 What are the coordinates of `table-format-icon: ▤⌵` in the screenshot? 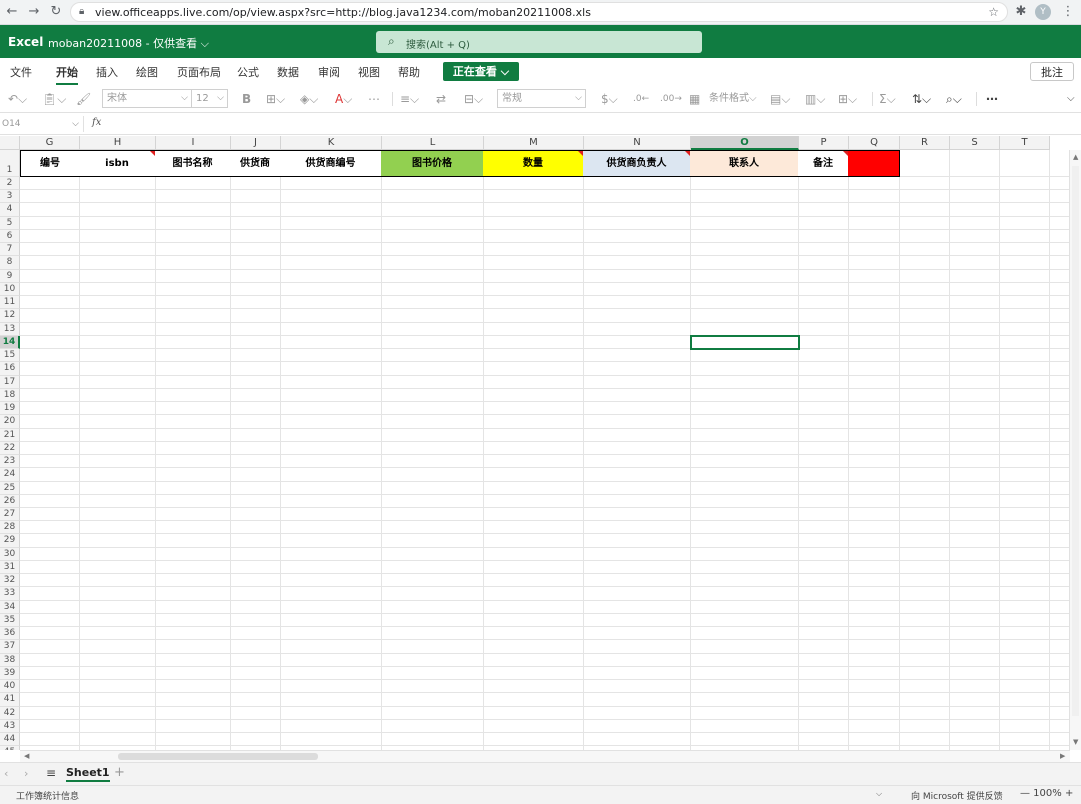 It's located at (780, 99).